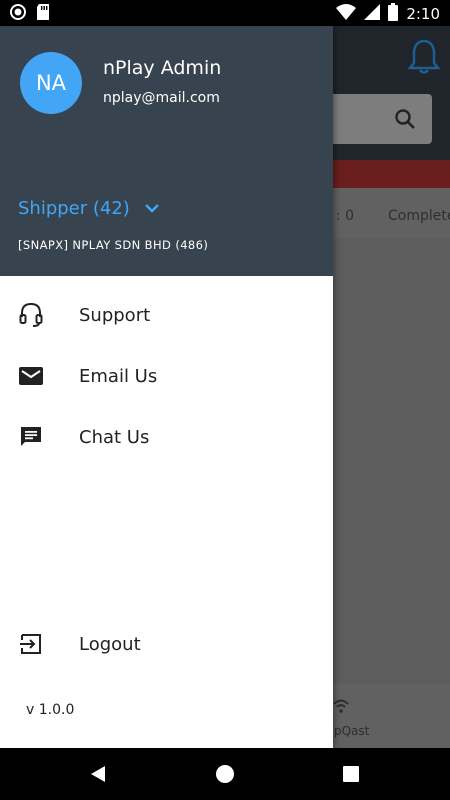 The height and width of the screenshot is (800, 450). What do you see at coordinates (31, 437) in the screenshot?
I see `chat-icon` at bounding box center [31, 437].